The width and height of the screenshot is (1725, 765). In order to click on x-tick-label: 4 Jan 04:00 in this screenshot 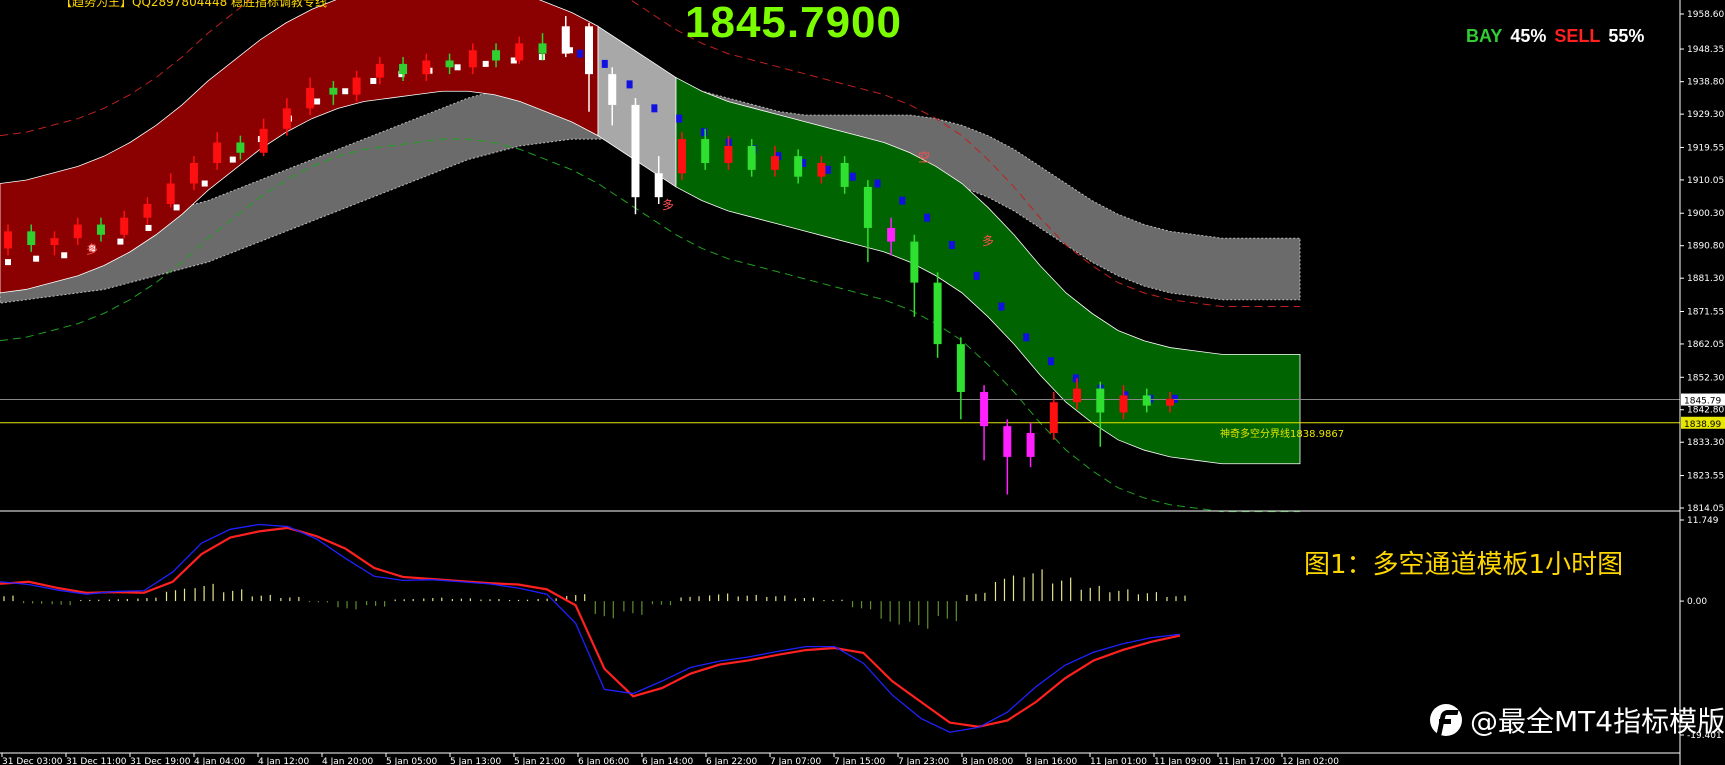, I will do `click(220, 761)`.